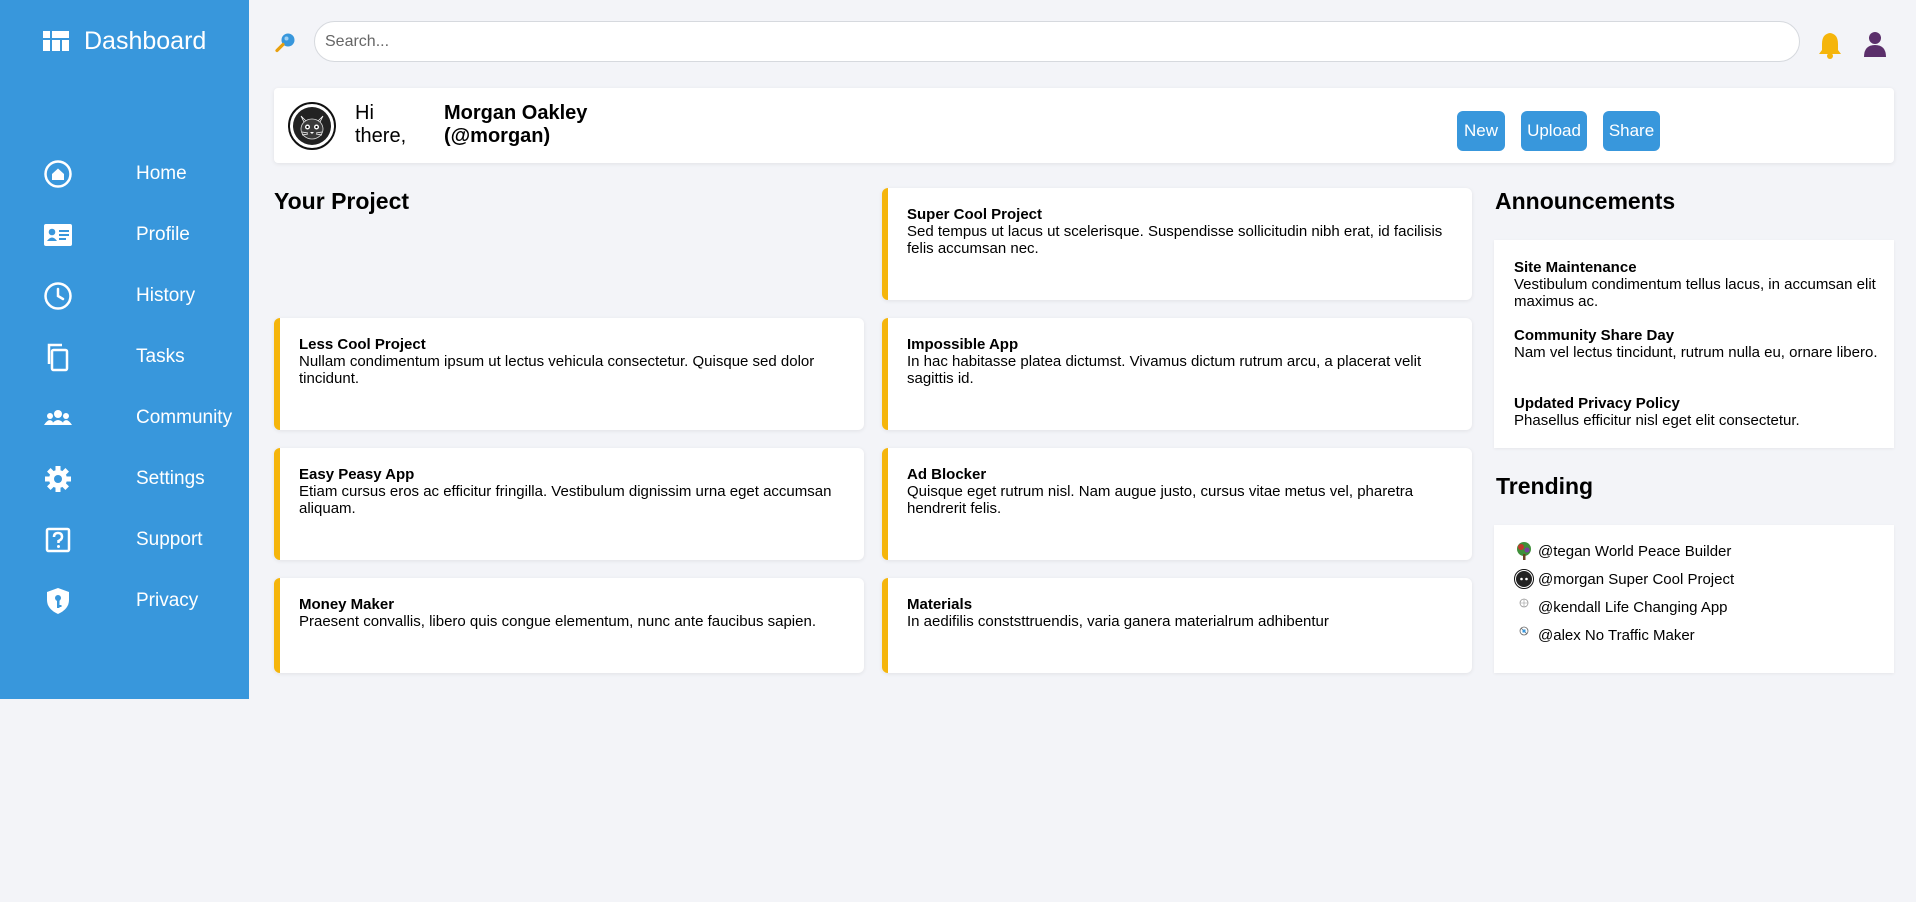  What do you see at coordinates (58, 418) in the screenshot?
I see `users-icon` at bounding box center [58, 418].